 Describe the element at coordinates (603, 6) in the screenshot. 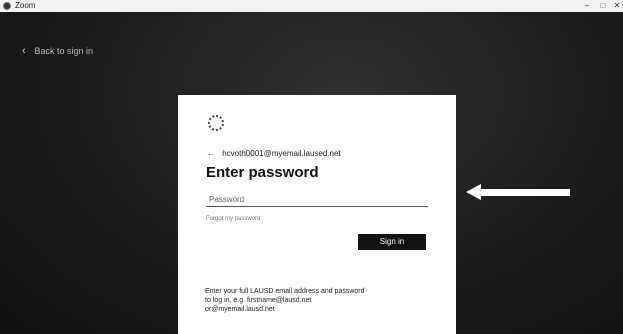

I see `maximize-button: □` at that location.